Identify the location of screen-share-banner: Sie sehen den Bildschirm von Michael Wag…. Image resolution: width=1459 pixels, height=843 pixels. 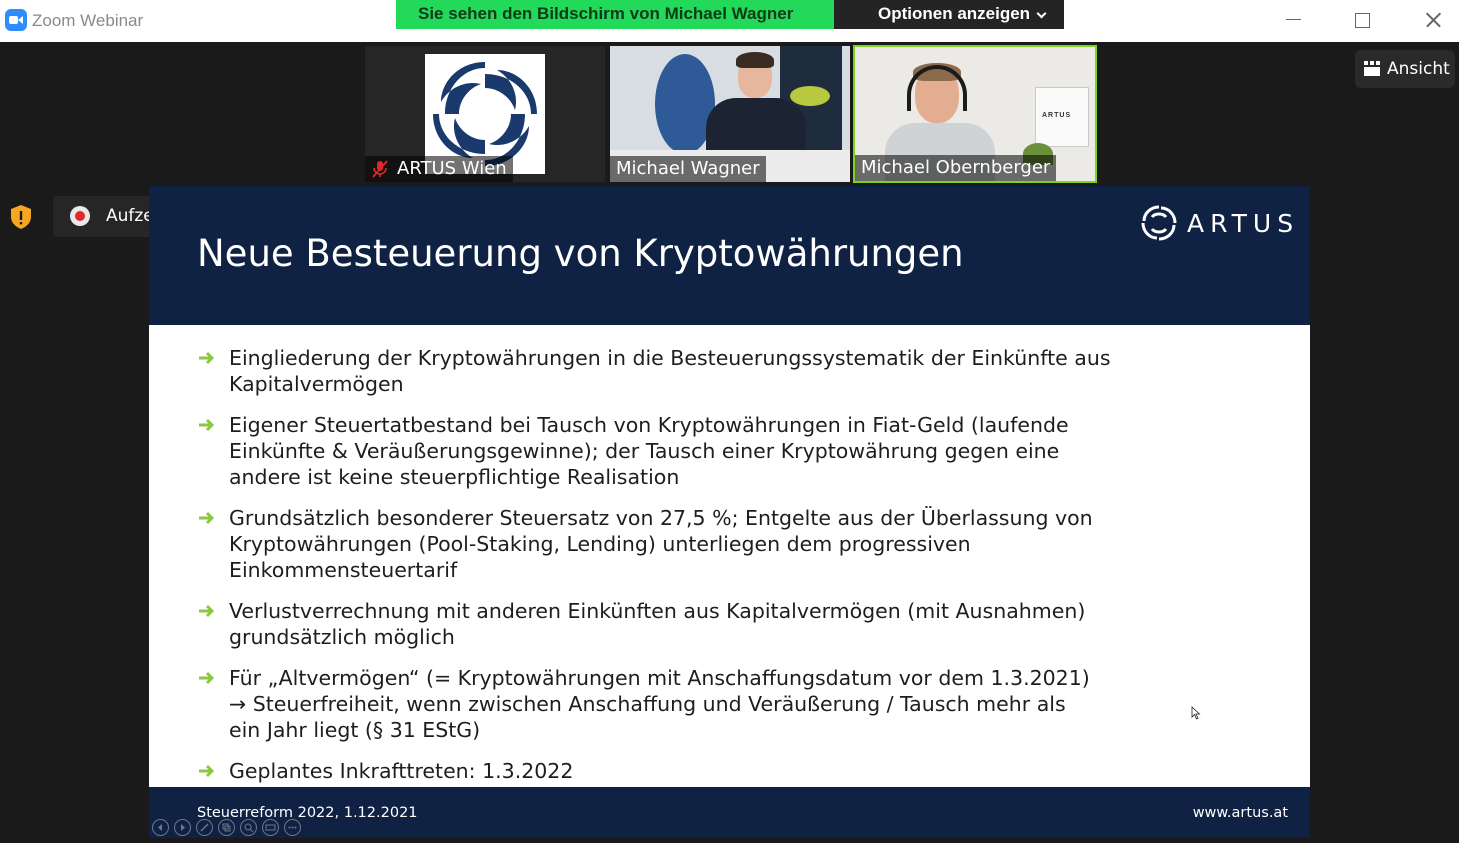
(615, 14).